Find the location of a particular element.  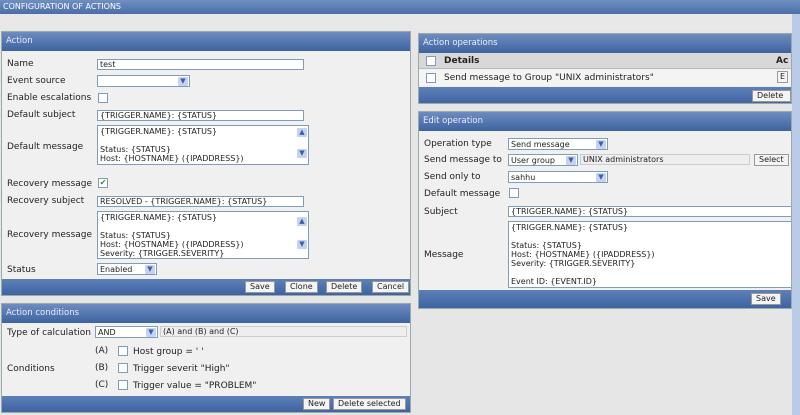

recovery-message-label: Recovery message is located at coordinates (50, 235).